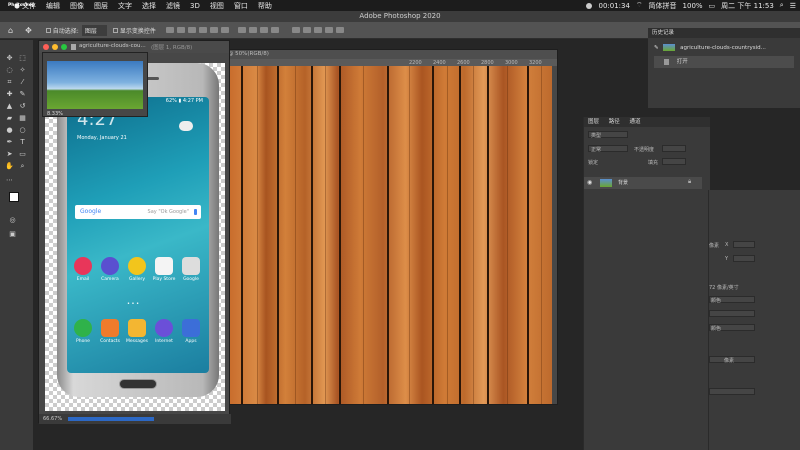  Describe the element at coordinates (101, 6) in the screenshot. I see `menu-layer: 图层` at that location.